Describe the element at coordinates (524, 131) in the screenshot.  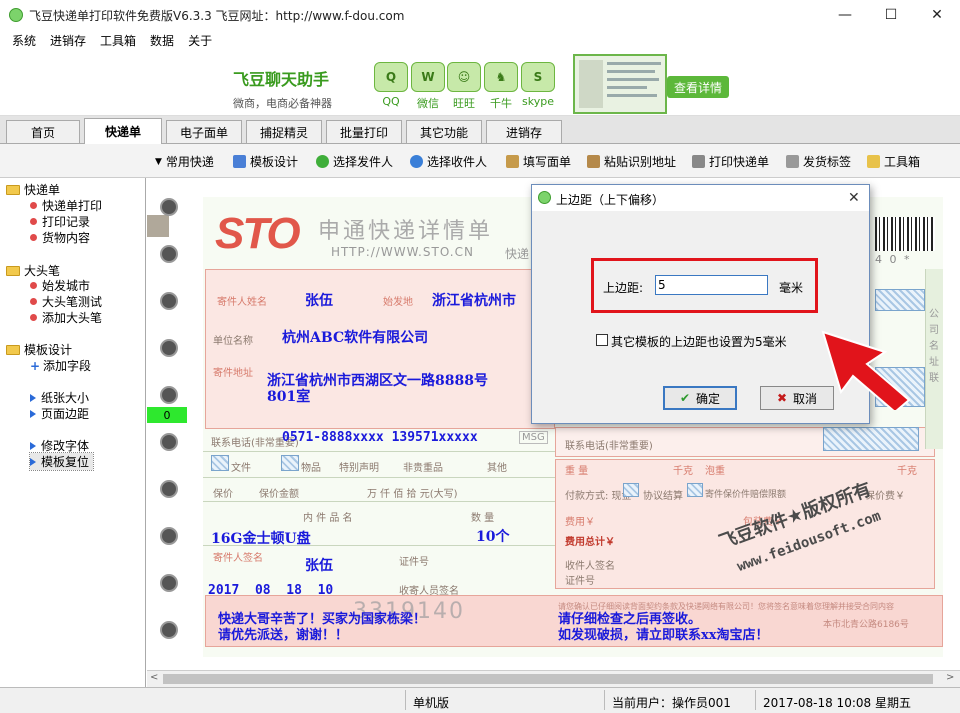
I see `tab-inventory: 进销存` at that location.